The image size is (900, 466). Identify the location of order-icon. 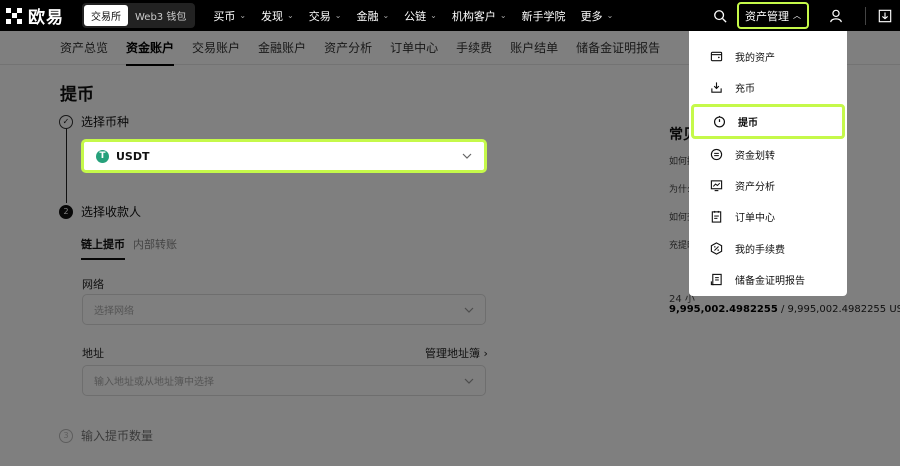
(716, 217).